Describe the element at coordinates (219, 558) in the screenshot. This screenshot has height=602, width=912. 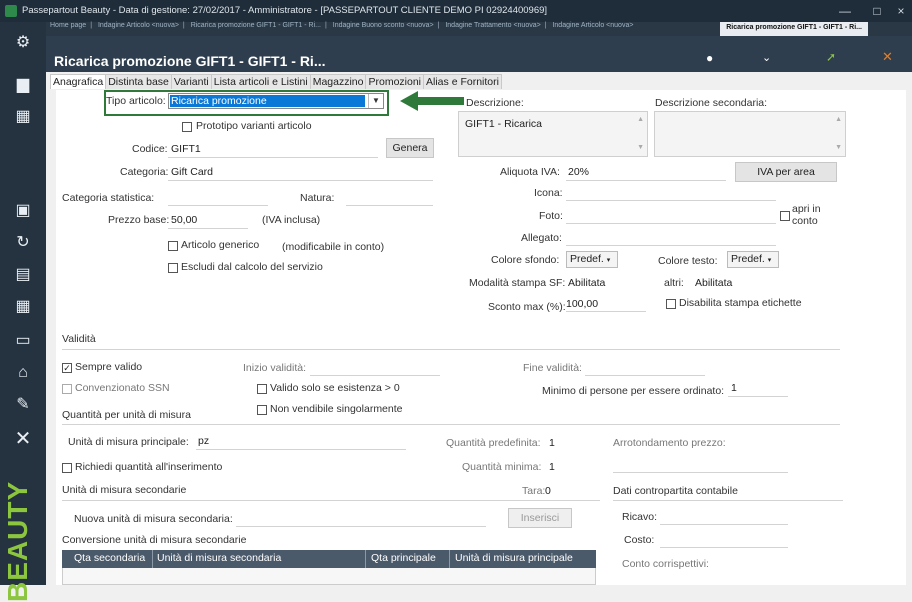
I see `column-header: Unità di misura secondaria` at that location.